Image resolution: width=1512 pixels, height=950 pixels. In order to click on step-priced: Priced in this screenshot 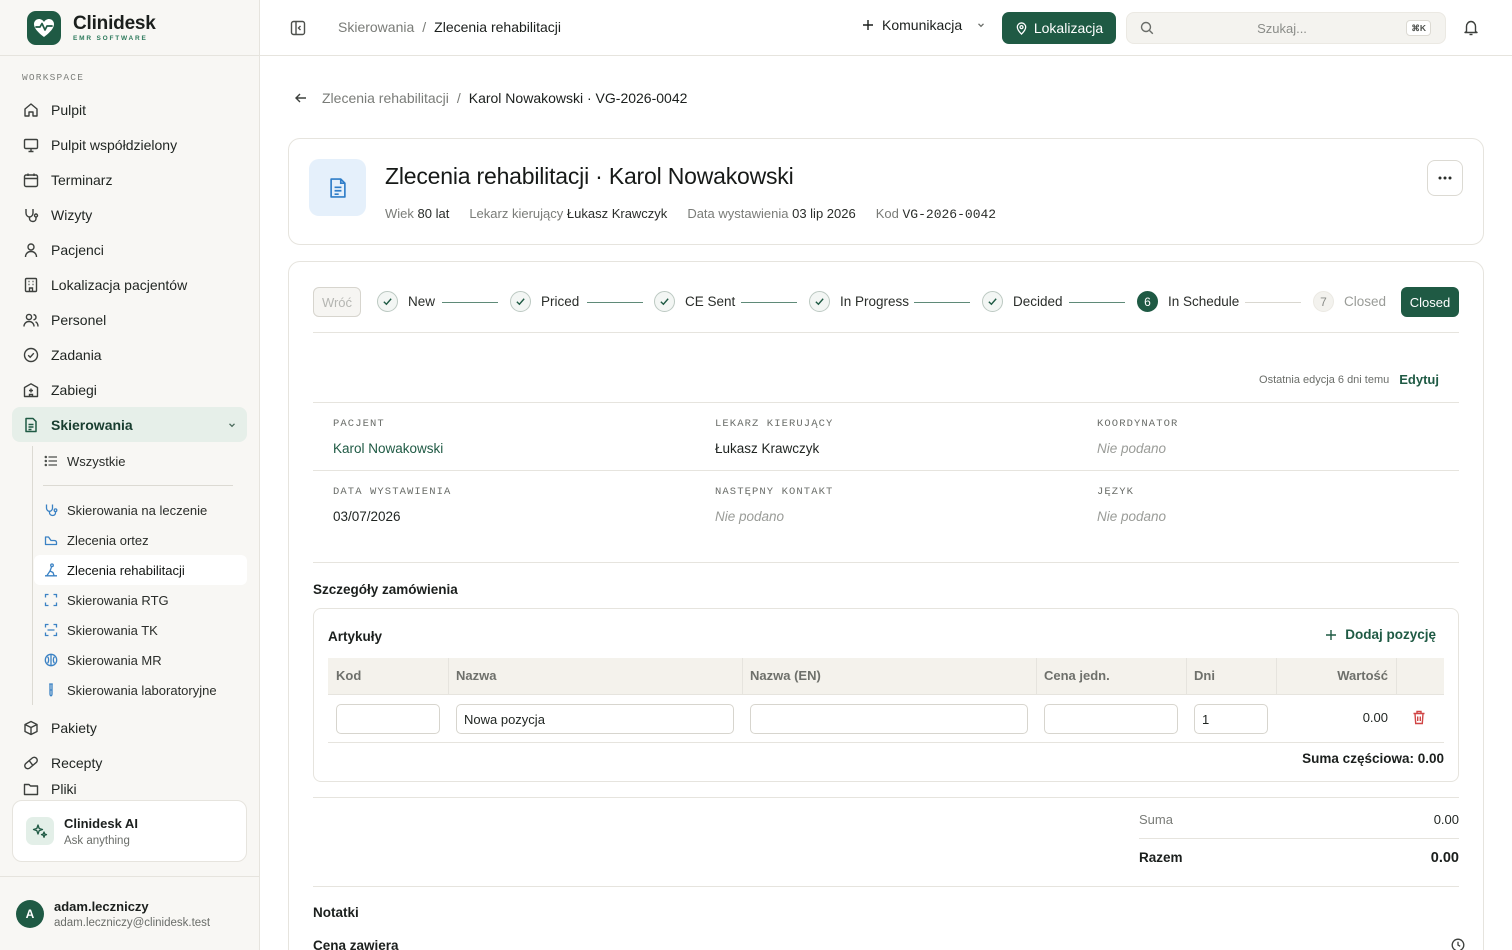, I will do `click(544, 301)`.